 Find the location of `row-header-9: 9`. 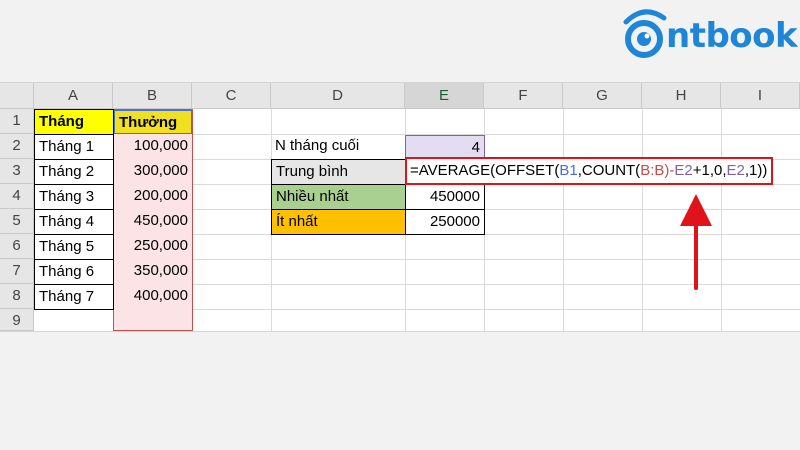

row-header-9: 9 is located at coordinates (17, 320).